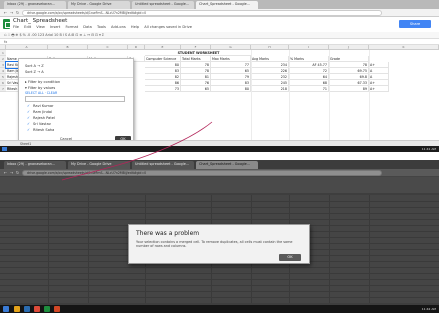 The height and width of the screenshot is (313, 439). I want to click on ie-browser-icon, so click(27, 309).